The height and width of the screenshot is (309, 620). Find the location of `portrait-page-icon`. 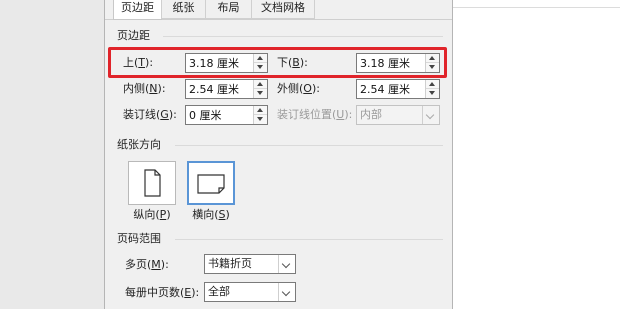

portrait-page-icon is located at coordinates (152, 183).